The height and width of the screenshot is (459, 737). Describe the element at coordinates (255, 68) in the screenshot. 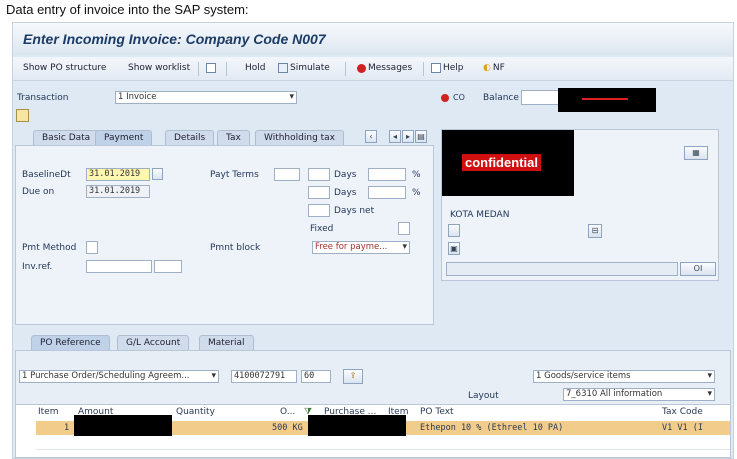

I see `hold-button: Hold` at that location.